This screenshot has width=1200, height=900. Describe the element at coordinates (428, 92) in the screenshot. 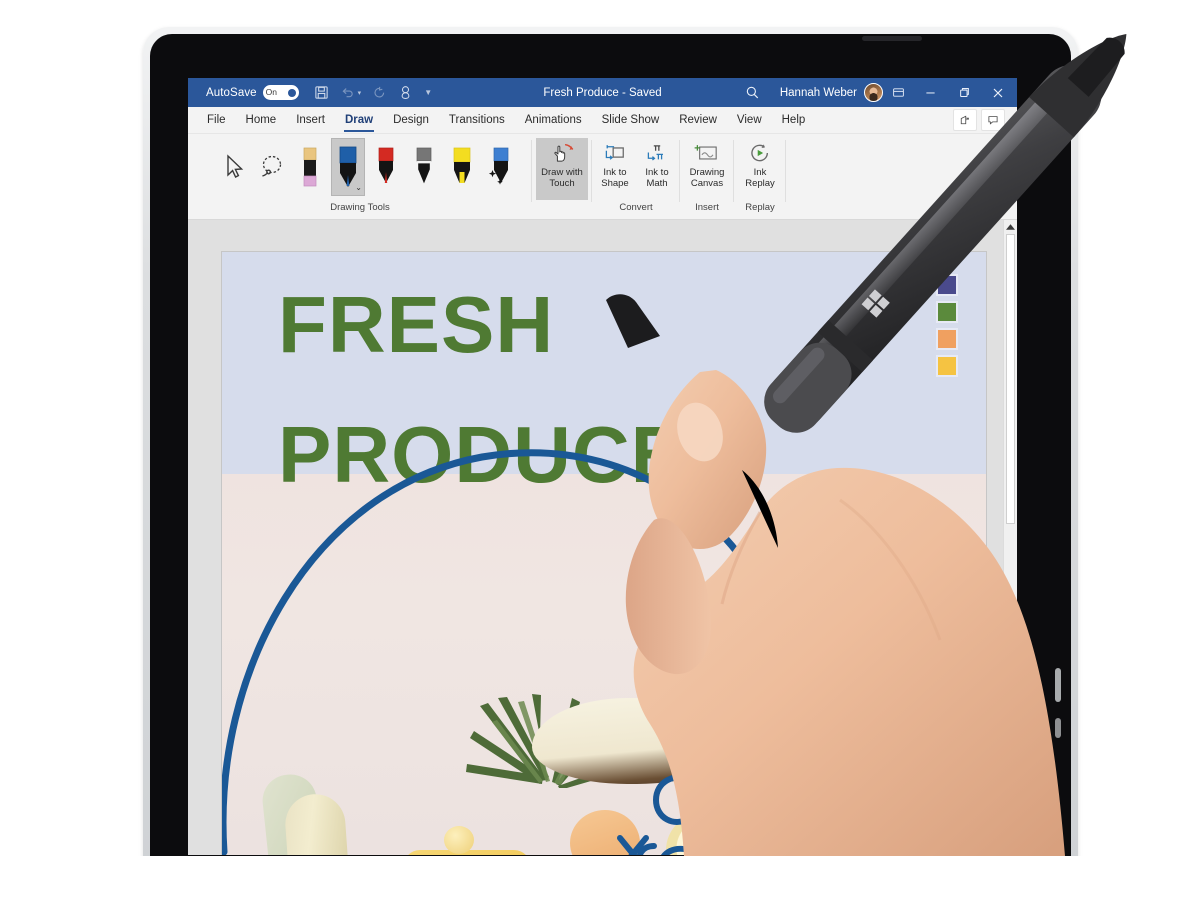

I see `customize-qat-icon: ▼` at that location.